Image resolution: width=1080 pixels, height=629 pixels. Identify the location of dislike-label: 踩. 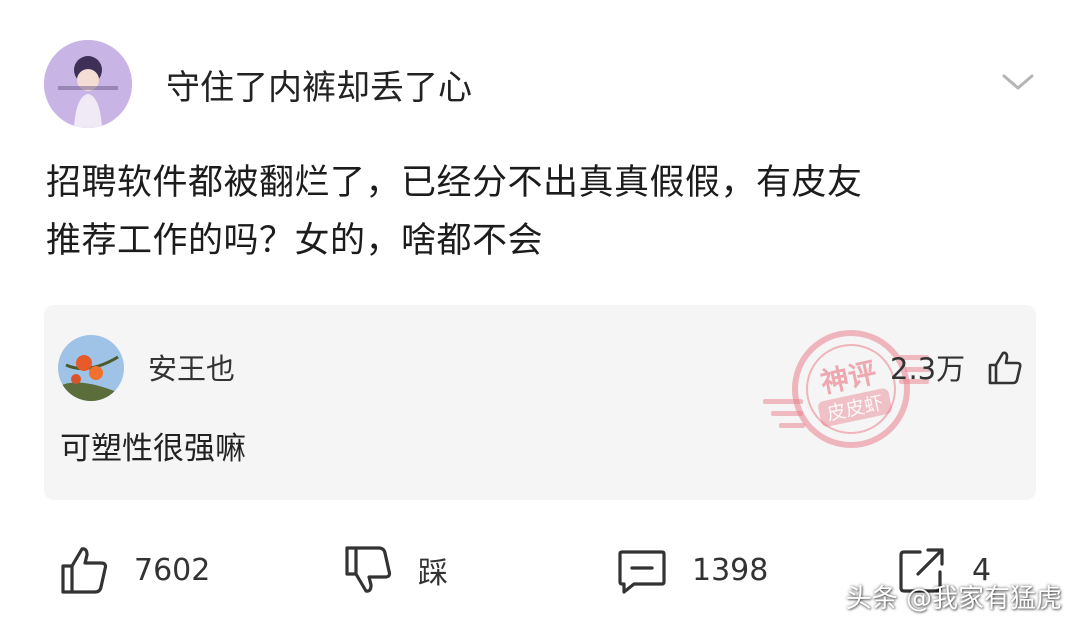
(433, 573).